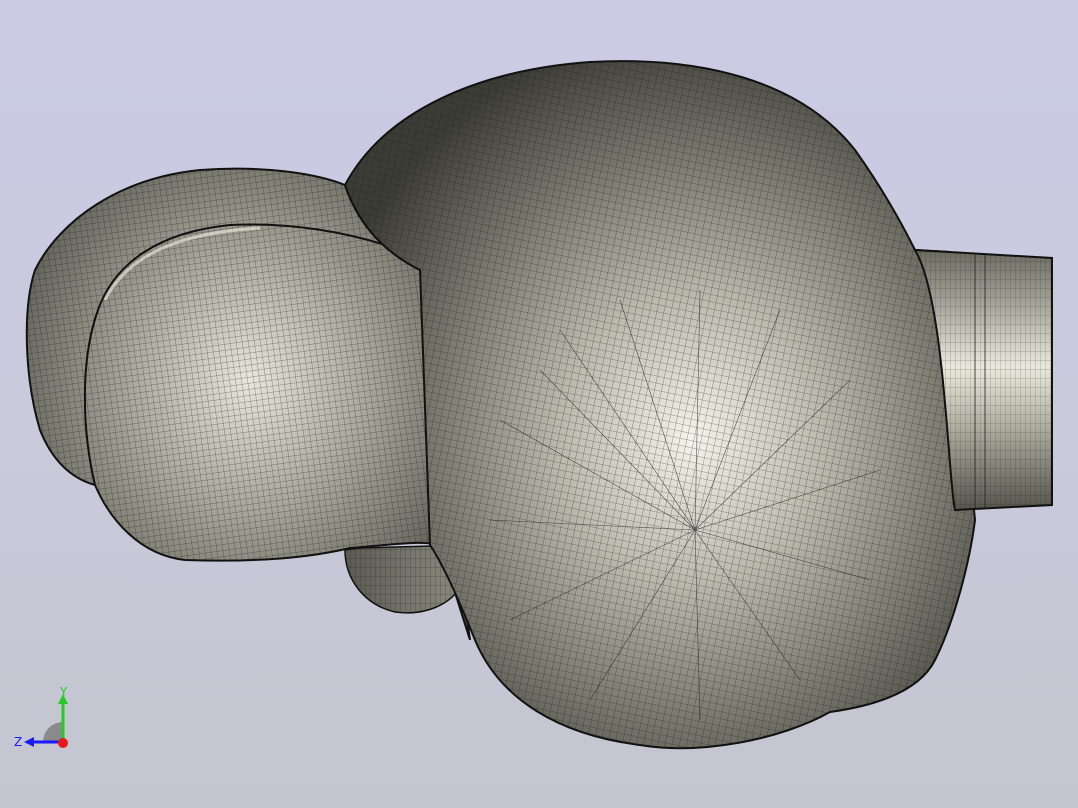  I want to click on z-axis-arrow, so click(29, 742).